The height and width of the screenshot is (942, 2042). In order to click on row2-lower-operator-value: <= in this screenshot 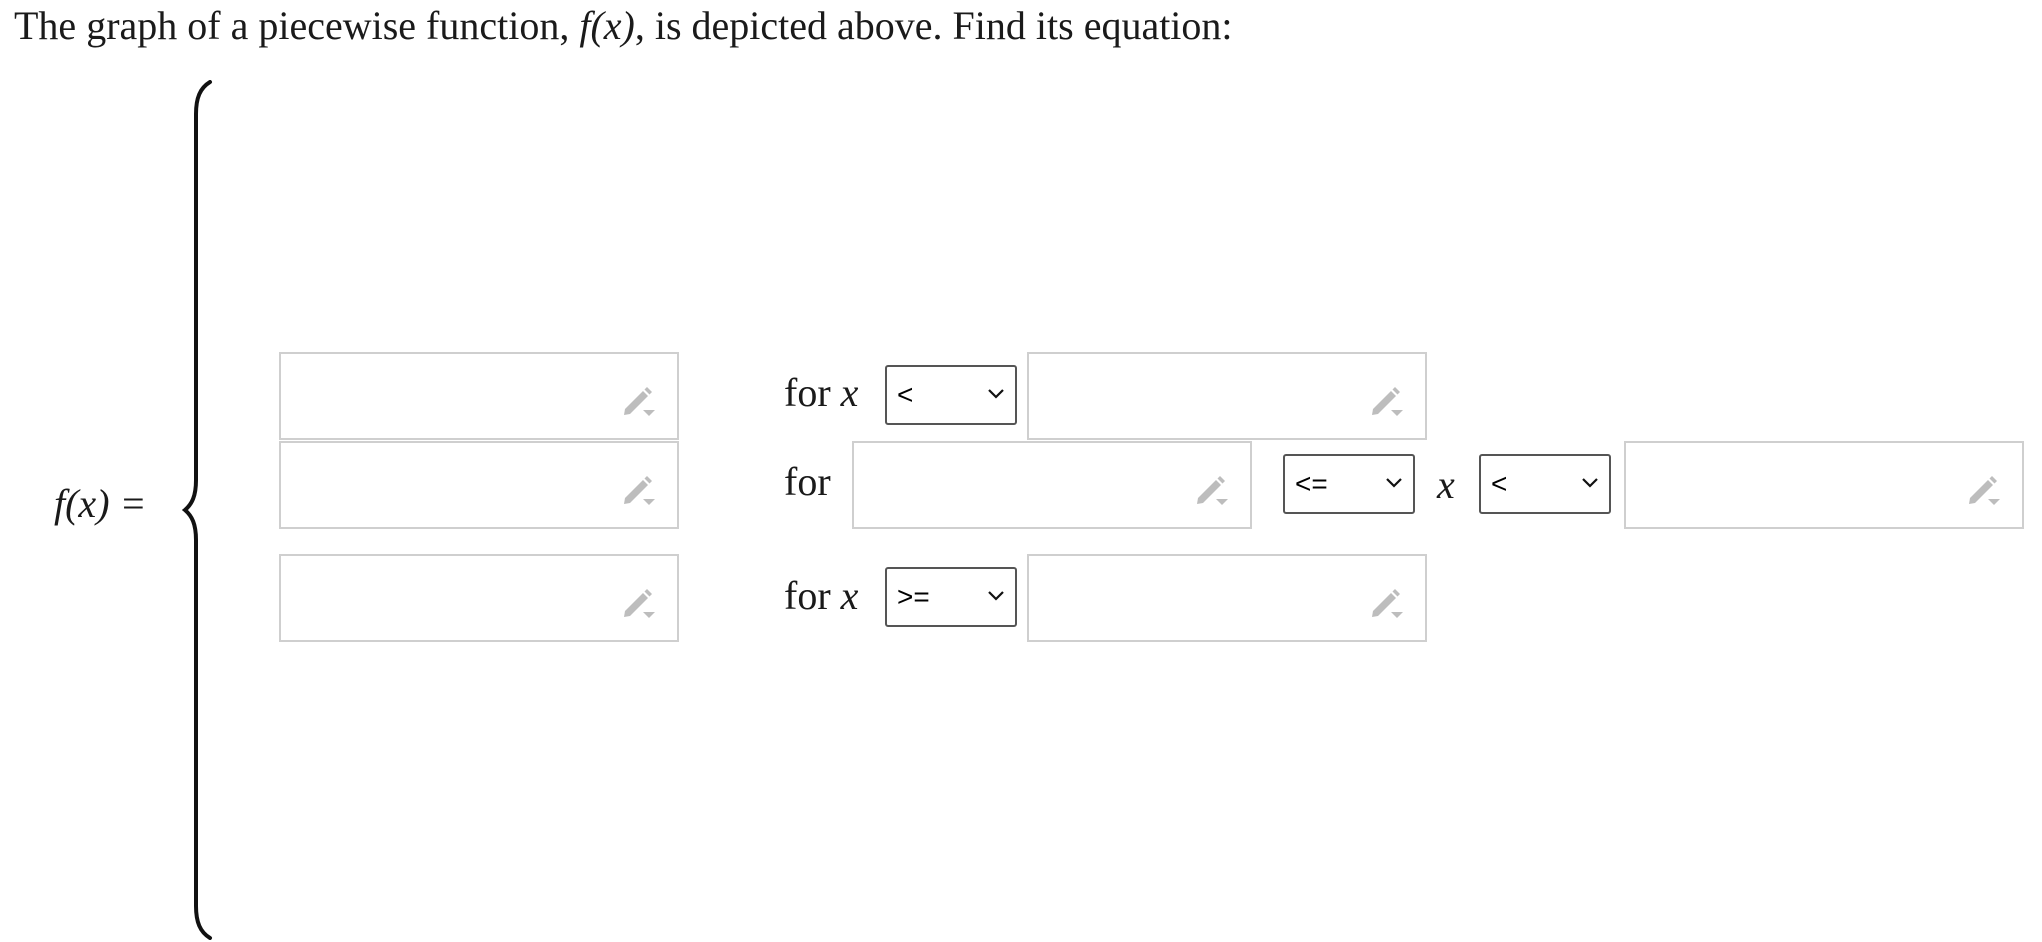, I will do `click(1311, 483)`.